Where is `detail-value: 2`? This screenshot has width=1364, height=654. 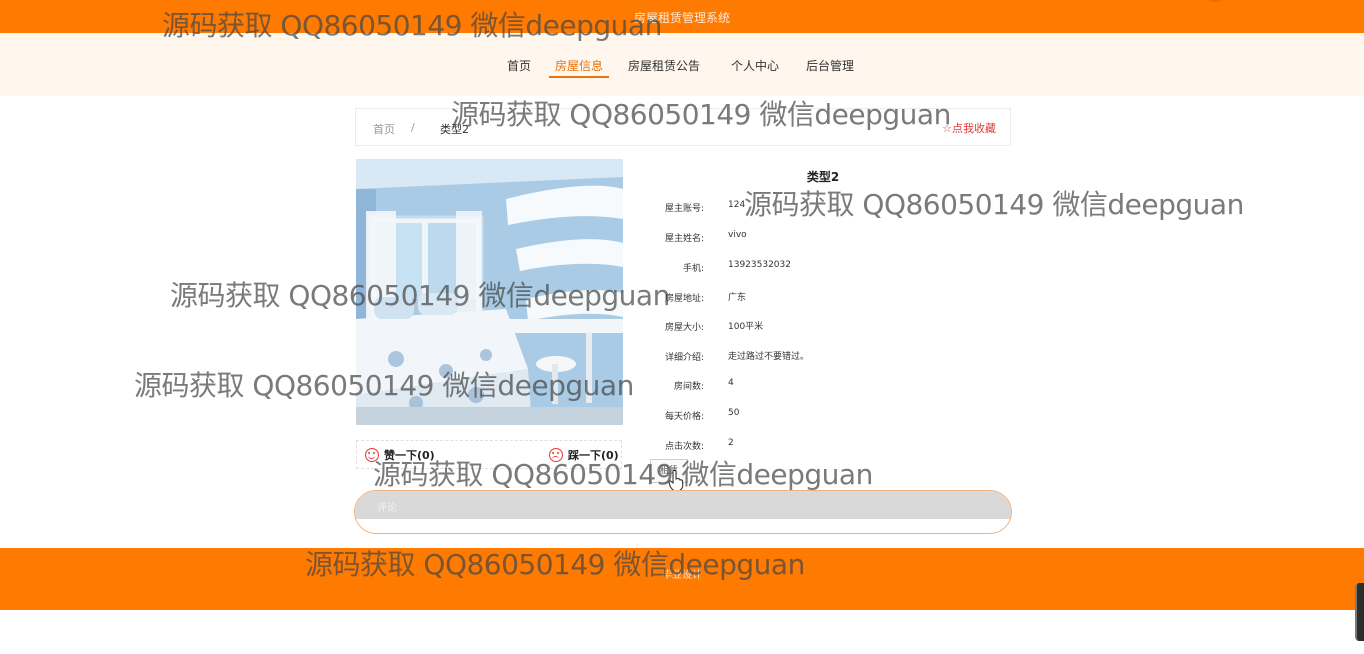 detail-value: 2 is located at coordinates (731, 443).